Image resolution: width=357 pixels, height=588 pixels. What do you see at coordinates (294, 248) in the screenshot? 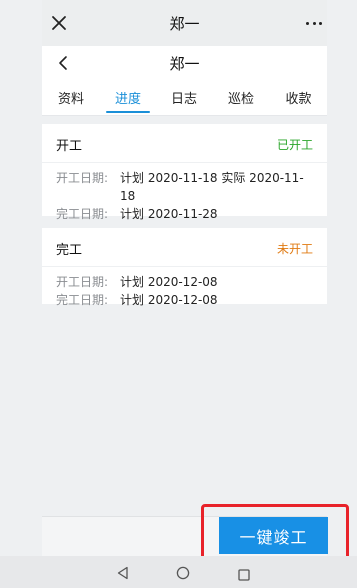
I see `status-badge: 未开工` at bounding box center [294, 248].